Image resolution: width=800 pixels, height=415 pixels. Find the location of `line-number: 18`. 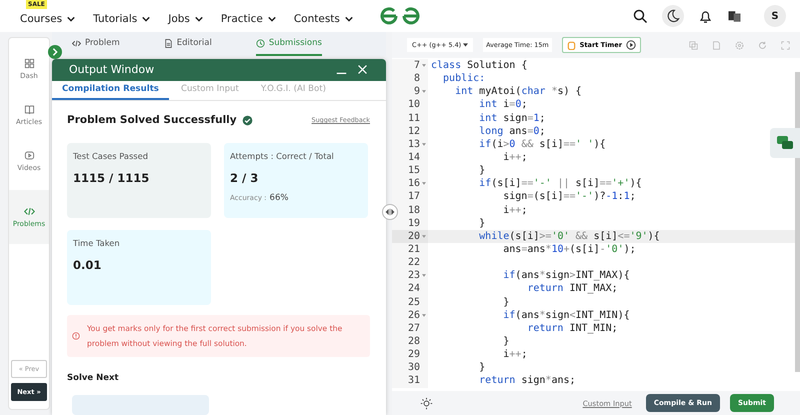

line-number: 18 is located at coordinates (414, 210).